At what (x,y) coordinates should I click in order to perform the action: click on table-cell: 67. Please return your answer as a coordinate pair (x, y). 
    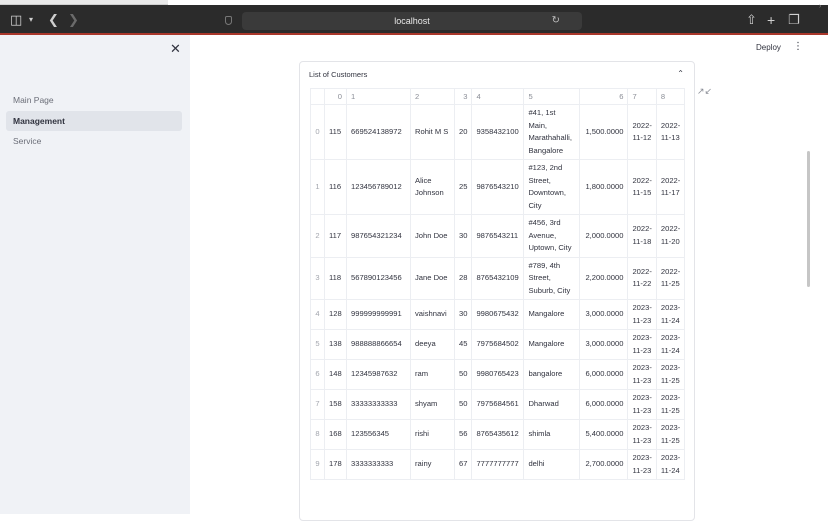
    Looking at the image, I should click on (463, 464).